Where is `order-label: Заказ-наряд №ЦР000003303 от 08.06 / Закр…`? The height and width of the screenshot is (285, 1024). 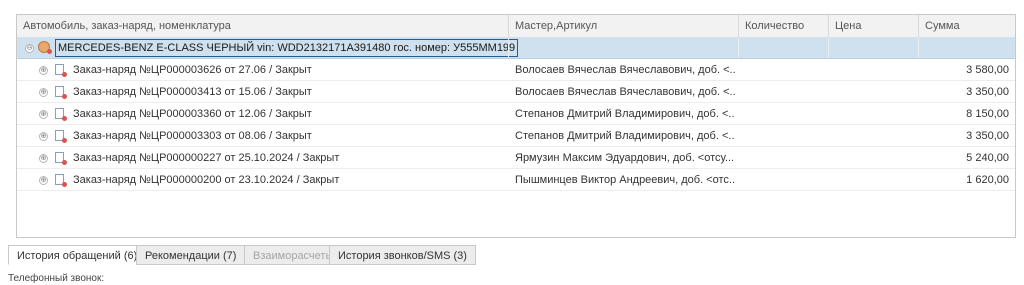
order-label: Заказ-наряд №ЦР000003303 от 08.06 / Закр… is located at coordinates (192, 136).